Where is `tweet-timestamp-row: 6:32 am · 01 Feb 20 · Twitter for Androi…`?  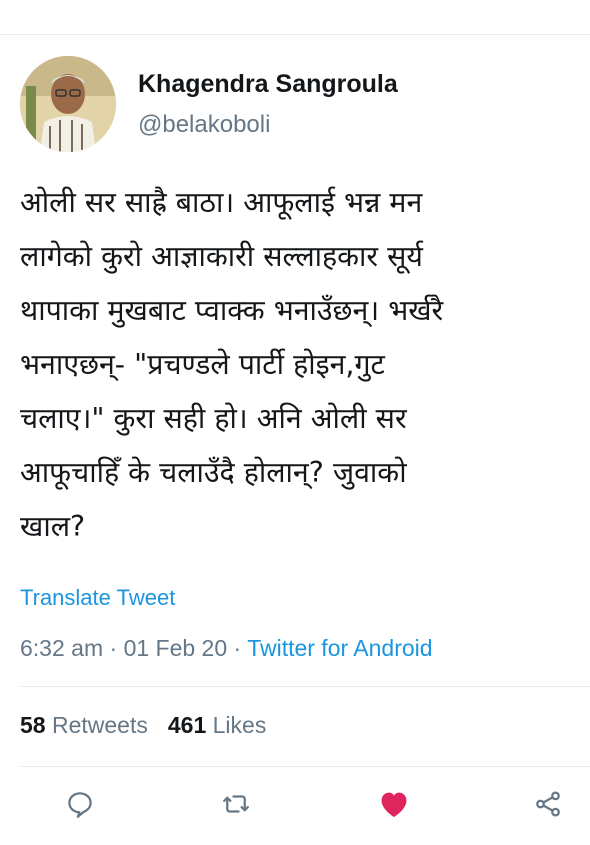
tweet-timestamp-row: 6:32 am · 01 Feb 20 · Twitter for Androi… is located at coordinates (226, 648).